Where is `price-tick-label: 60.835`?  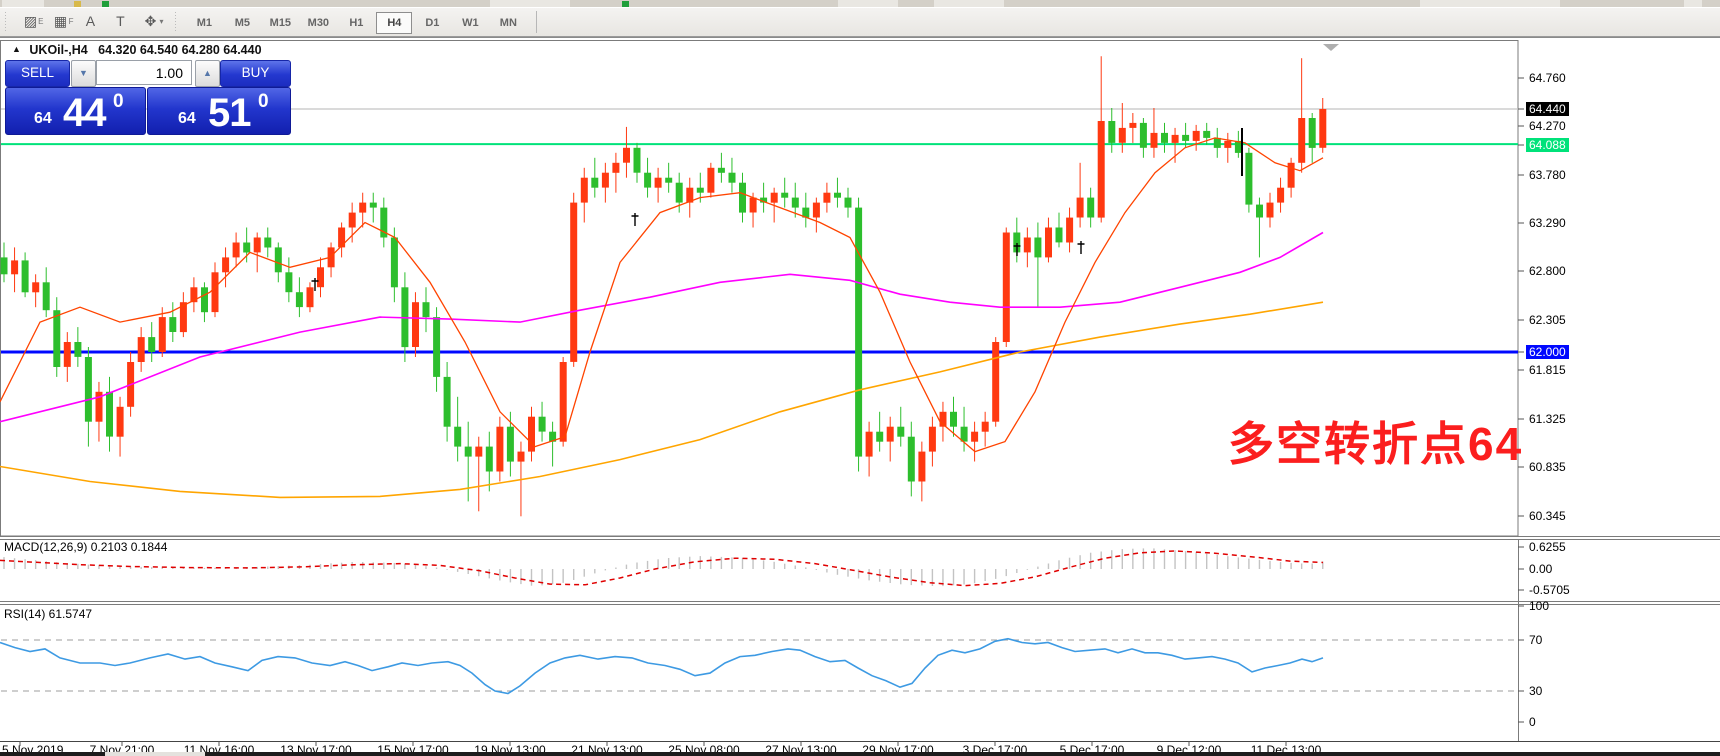
price-tick-label: 60.835 is located at coordinates (1547, 467).